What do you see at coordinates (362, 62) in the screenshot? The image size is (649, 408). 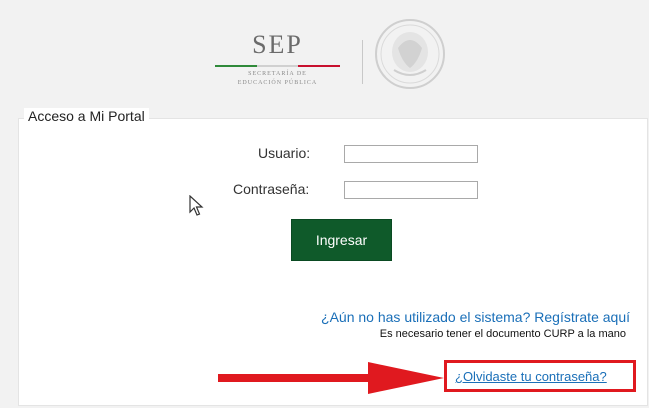 I see `header-divider` at bounding box center [362, 62].